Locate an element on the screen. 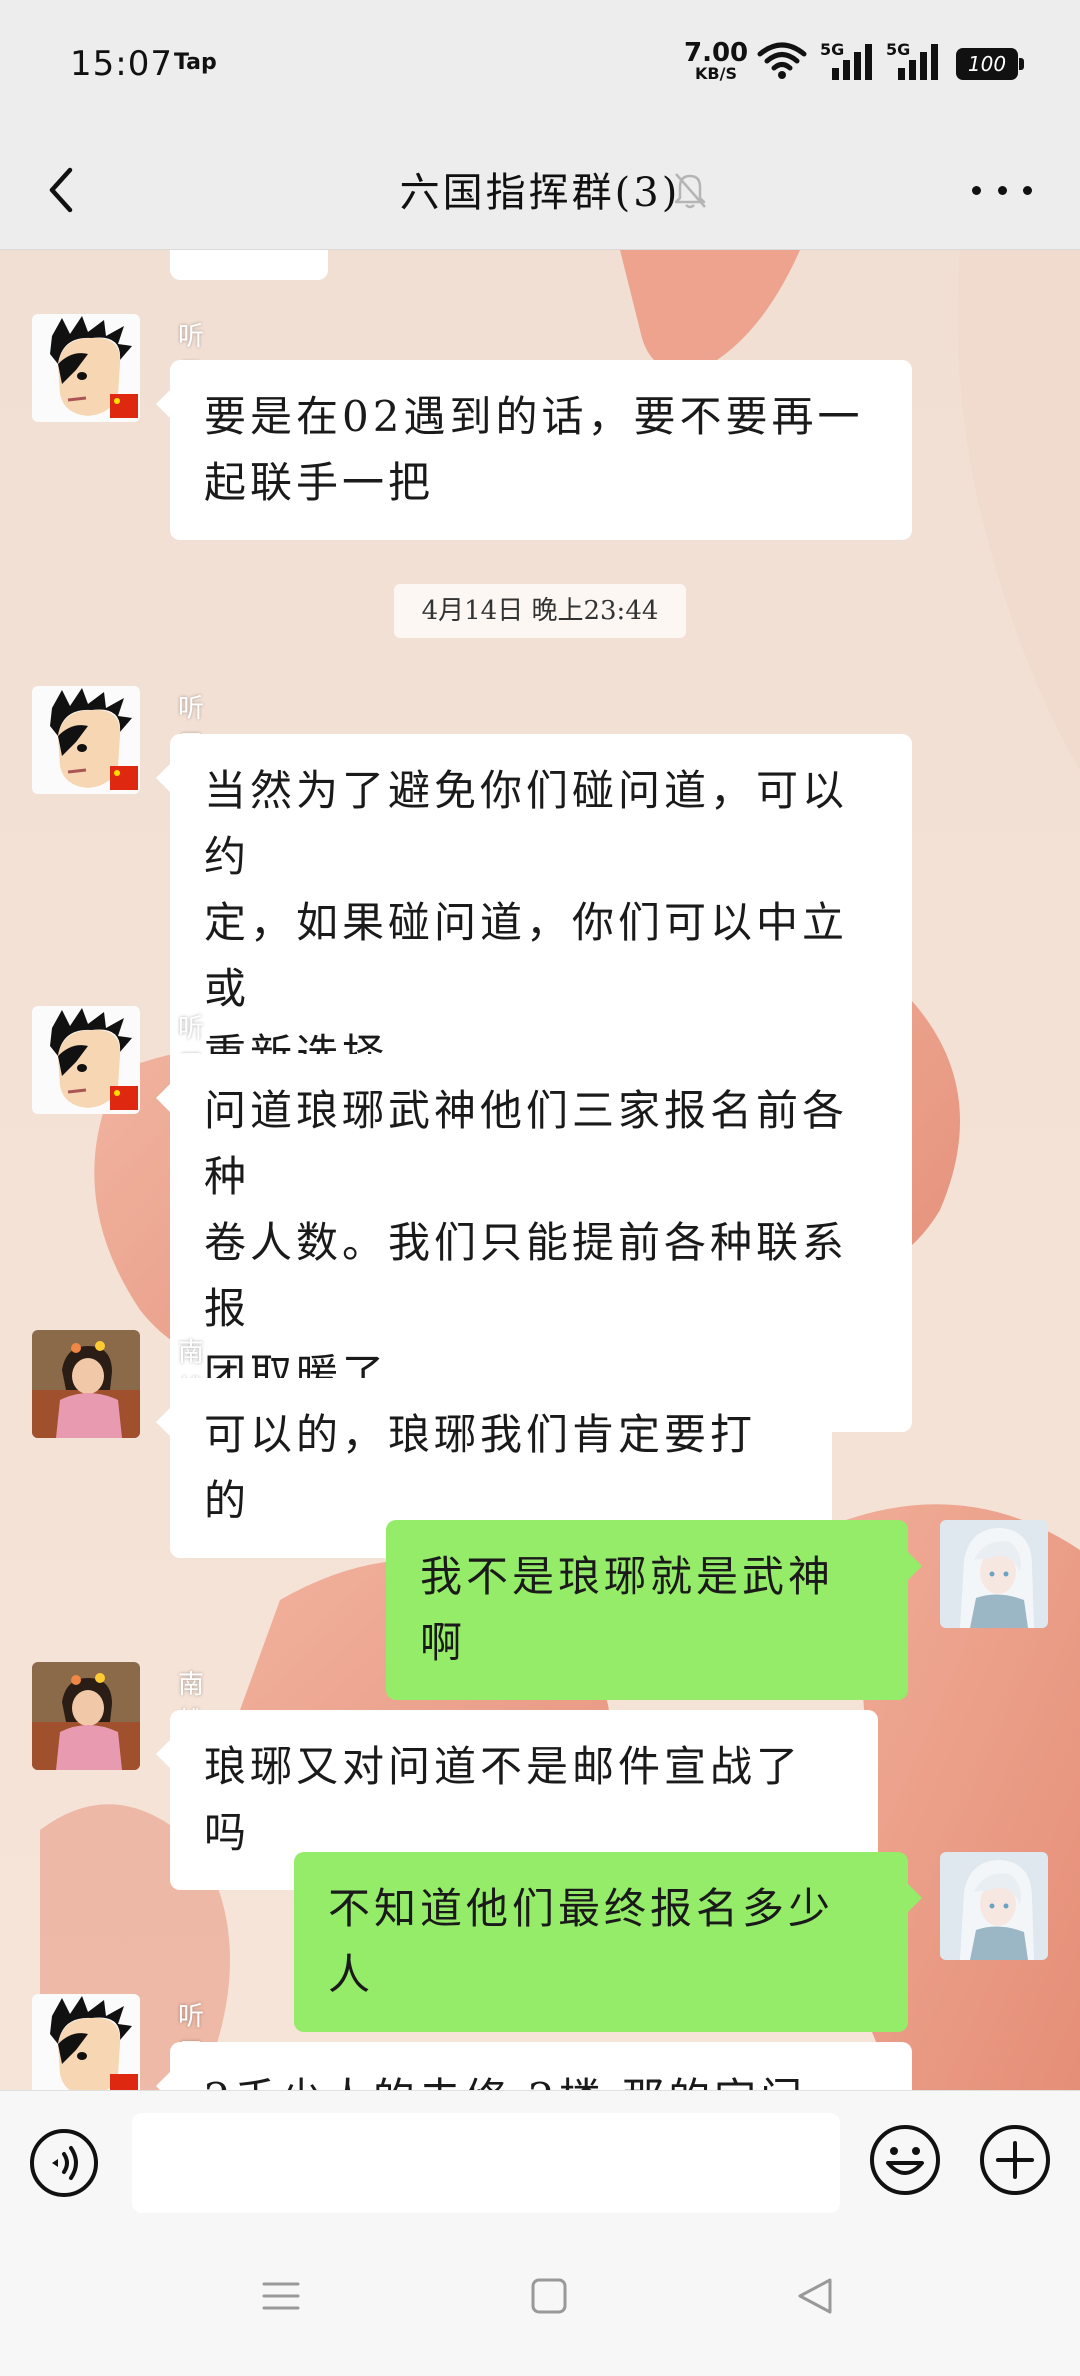 Image resolution: width=1080 pixels, height=2376 pixels. my-message-bubble: 不知道他们最终报名多少人 is located at coordinates (608, 1942).